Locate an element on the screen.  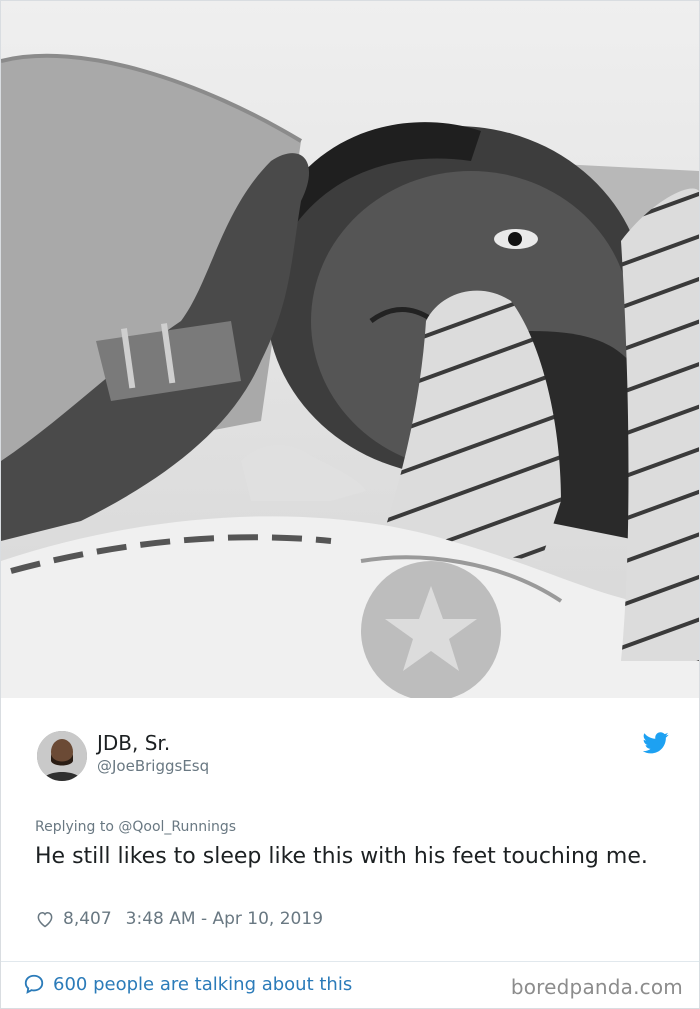
like-count: 8,407 is located at coordinates (87, 919).